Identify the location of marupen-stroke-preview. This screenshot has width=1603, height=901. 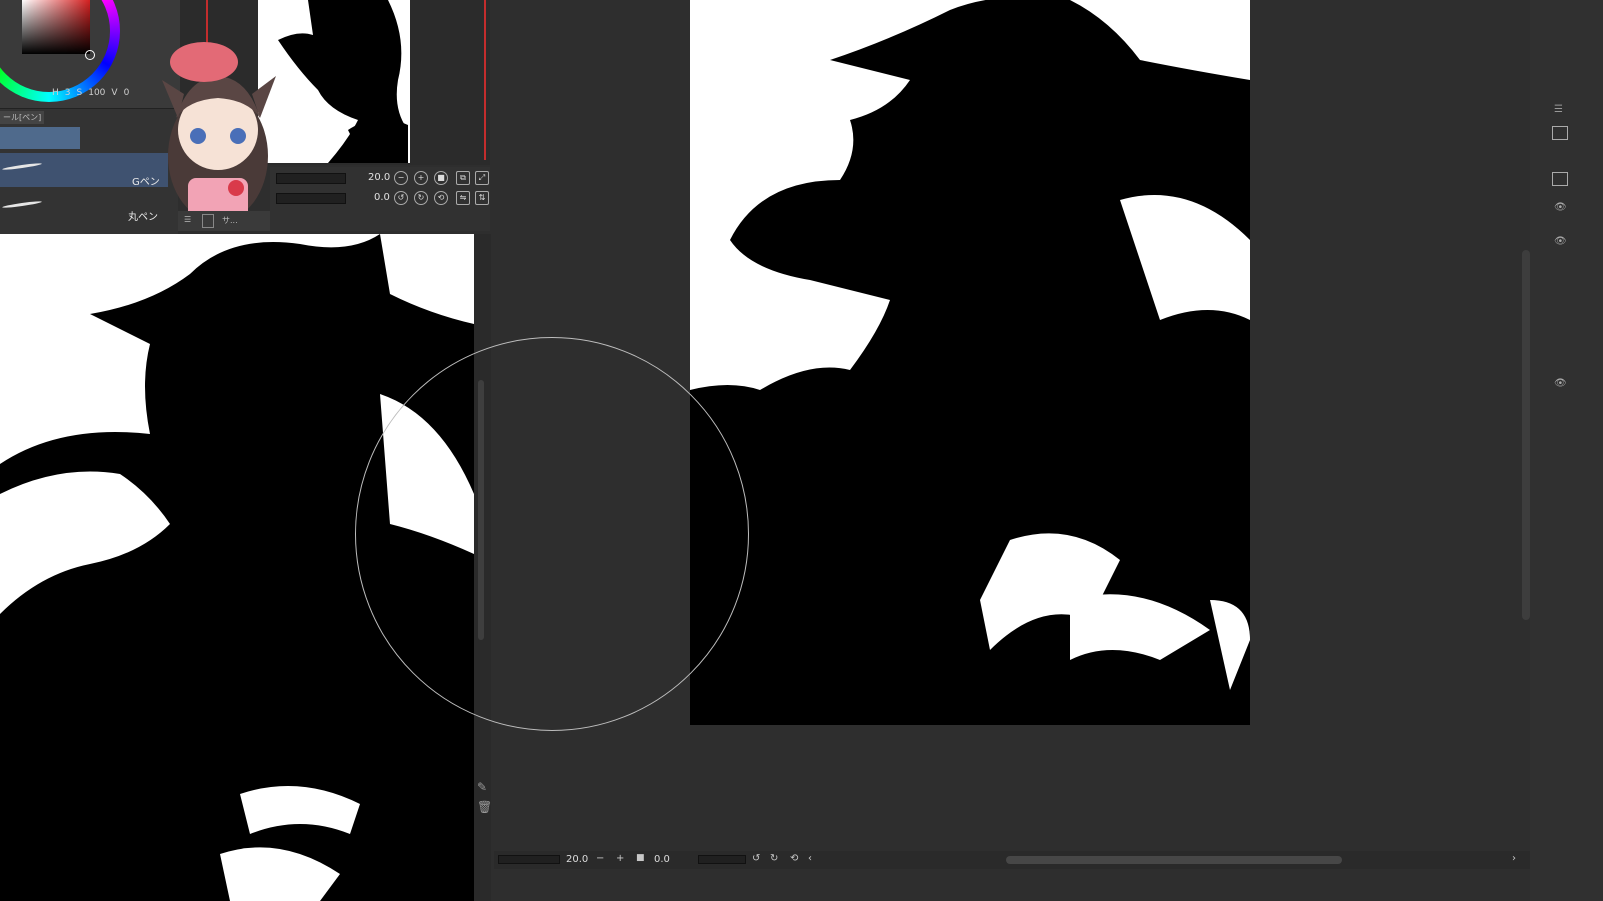
(22, 204).